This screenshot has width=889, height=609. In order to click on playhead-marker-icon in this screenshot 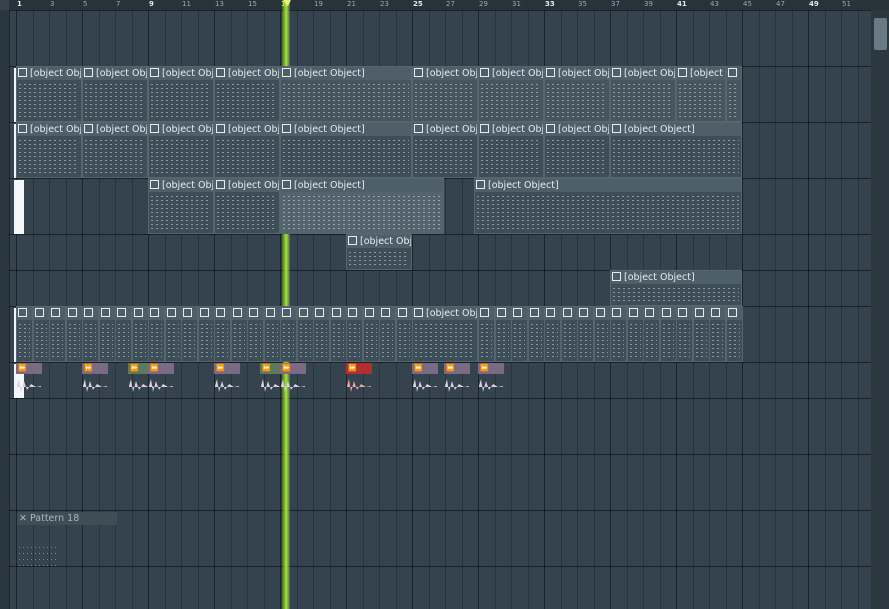, I will do `click(287, 3)`.